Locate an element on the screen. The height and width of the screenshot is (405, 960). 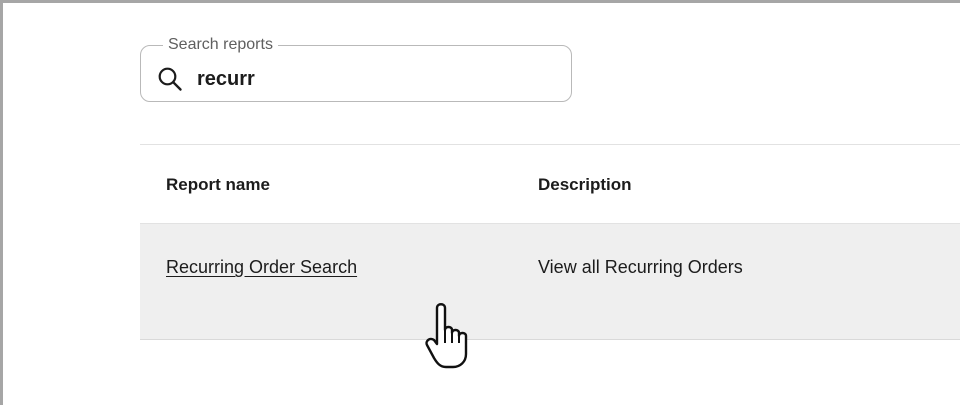
panel-left-border is located at coordinates (1, 202).